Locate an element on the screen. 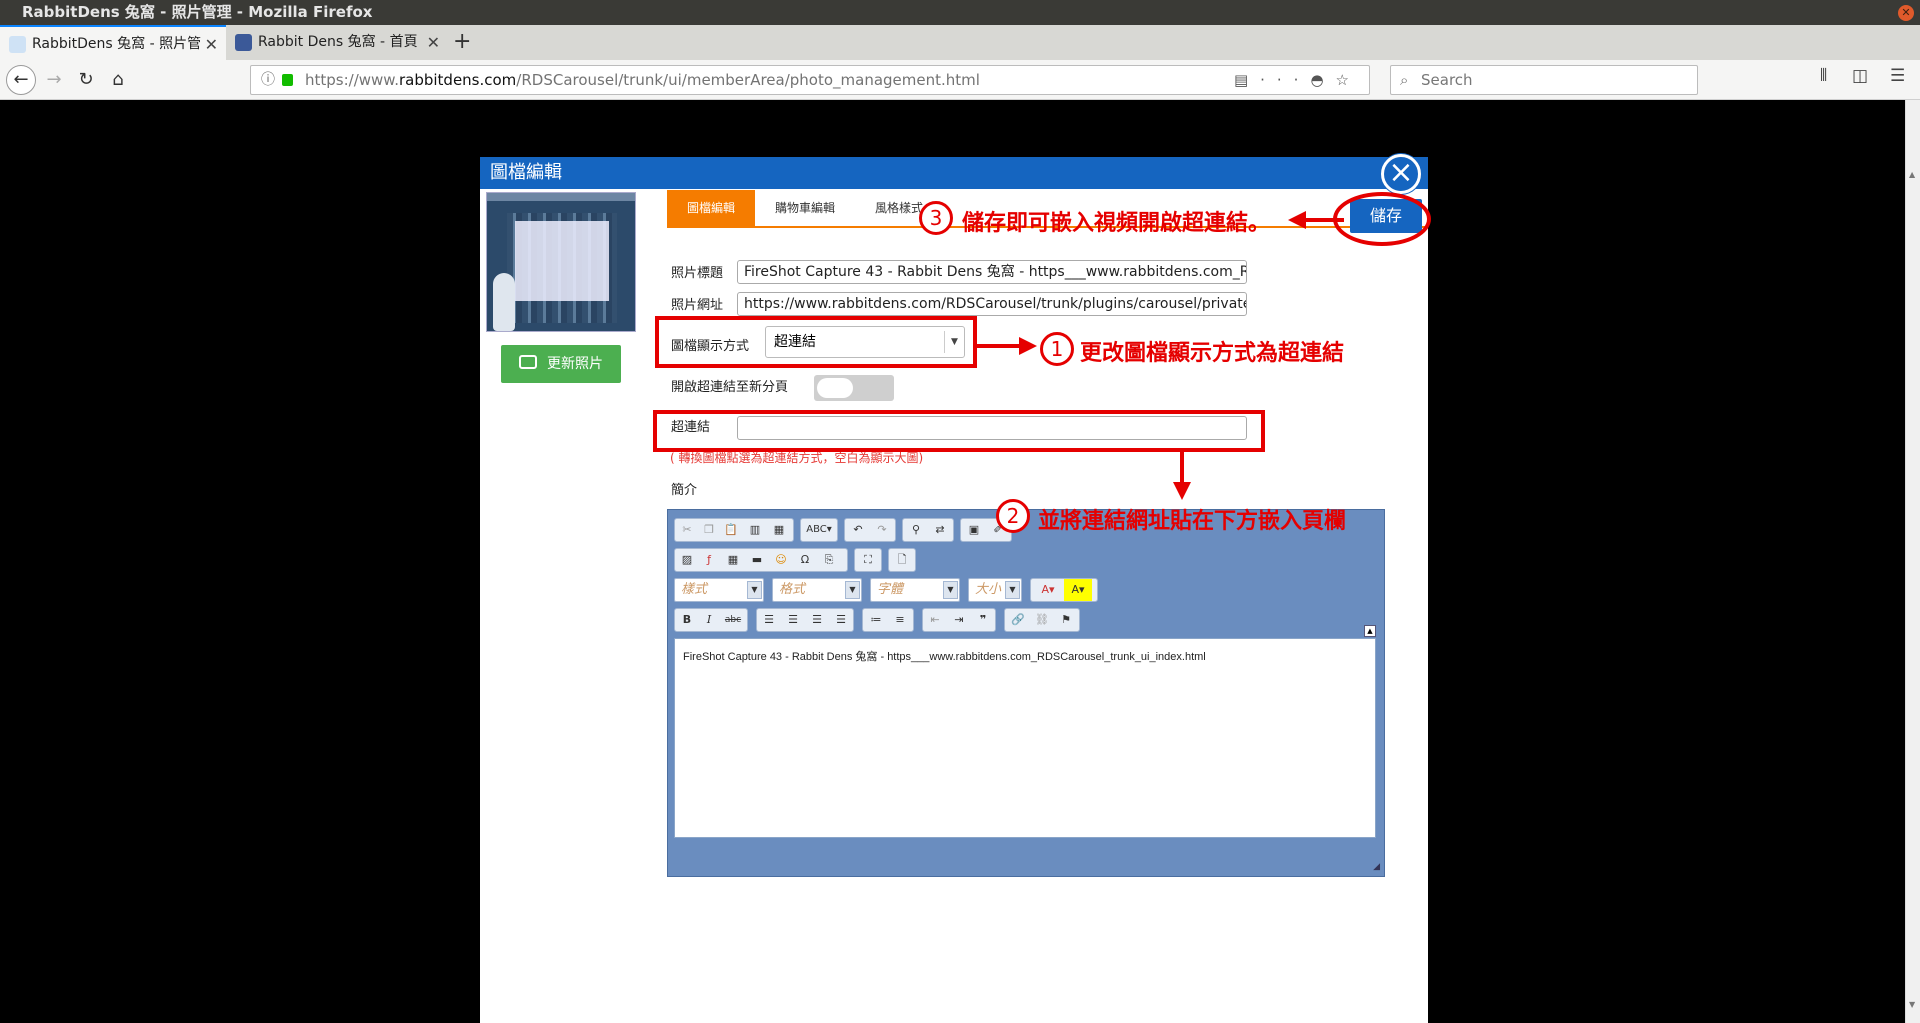  update-photo-button: 更新照片 is located at coordinates (561, 364).